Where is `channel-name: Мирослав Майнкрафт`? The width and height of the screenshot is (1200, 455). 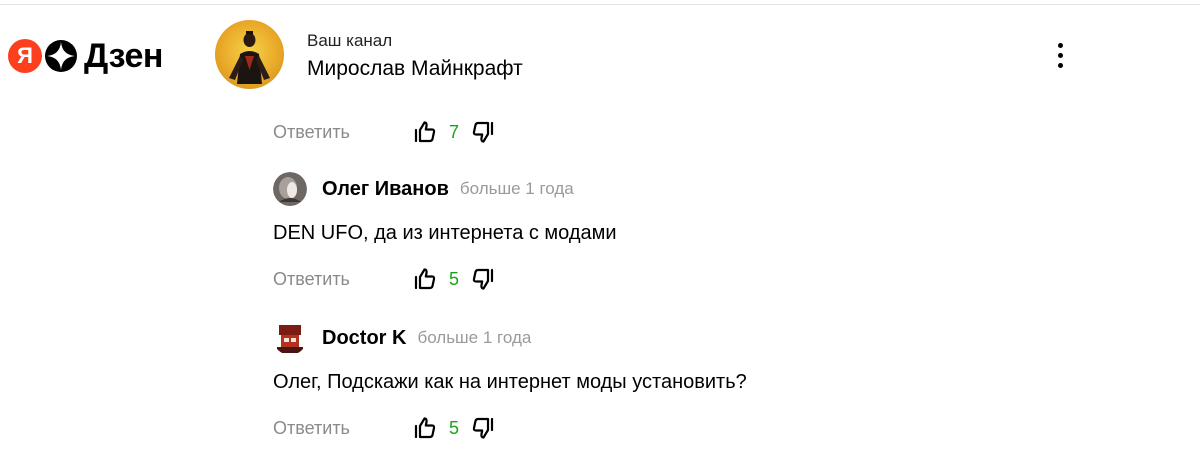 channel-name: Мирослав Майнкрафт is located at coordinates (415, 69).